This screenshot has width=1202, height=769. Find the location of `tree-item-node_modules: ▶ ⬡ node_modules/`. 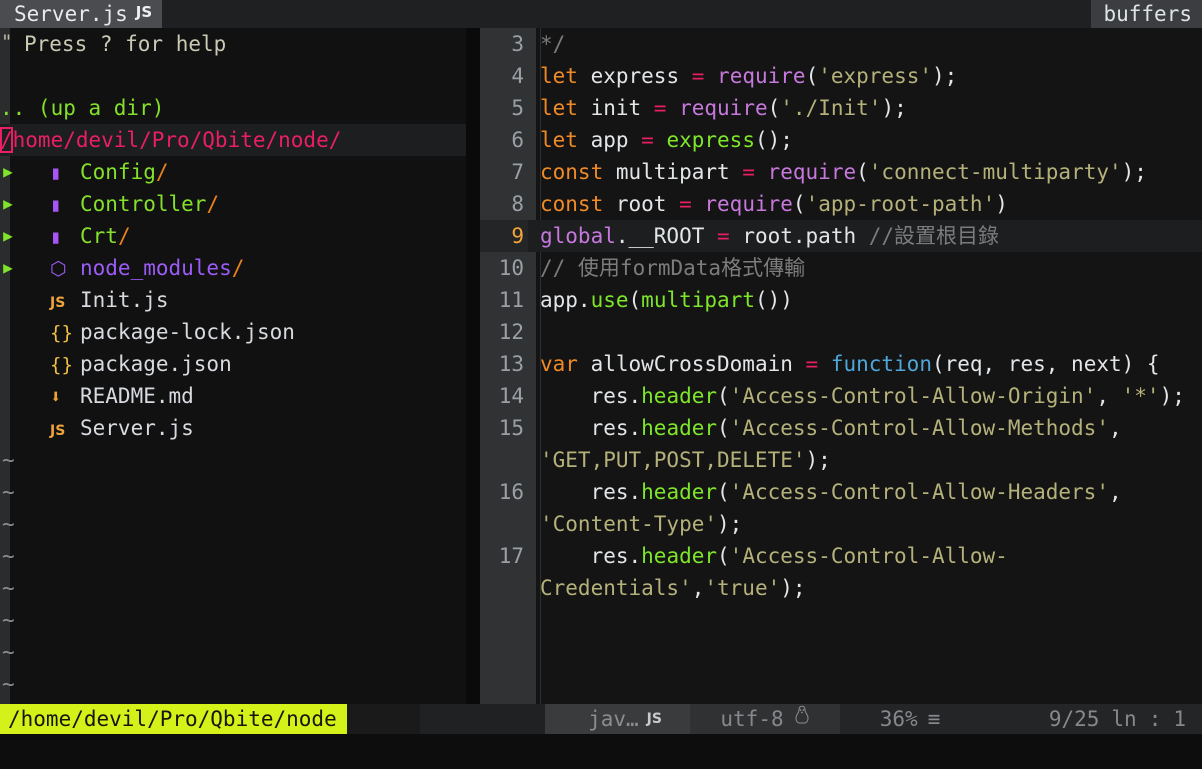

tree-item-node_modules: ▶ ⬡ node_modules/ is located at coordinates (233, 268).